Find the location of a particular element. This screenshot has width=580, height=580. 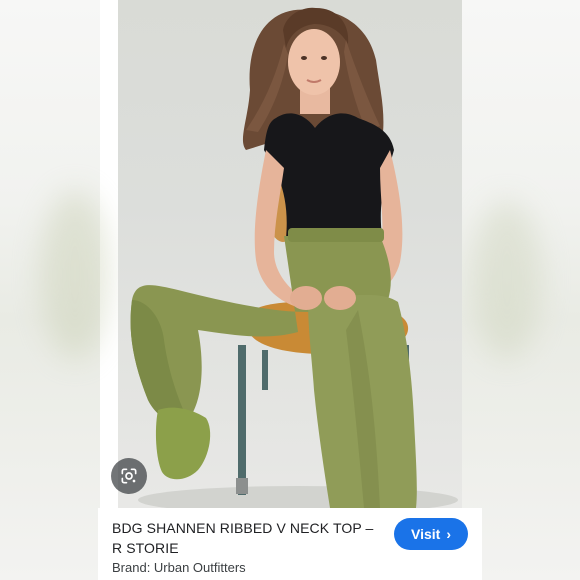

visit-button-label: Visit is located at coordinates (426, 534).